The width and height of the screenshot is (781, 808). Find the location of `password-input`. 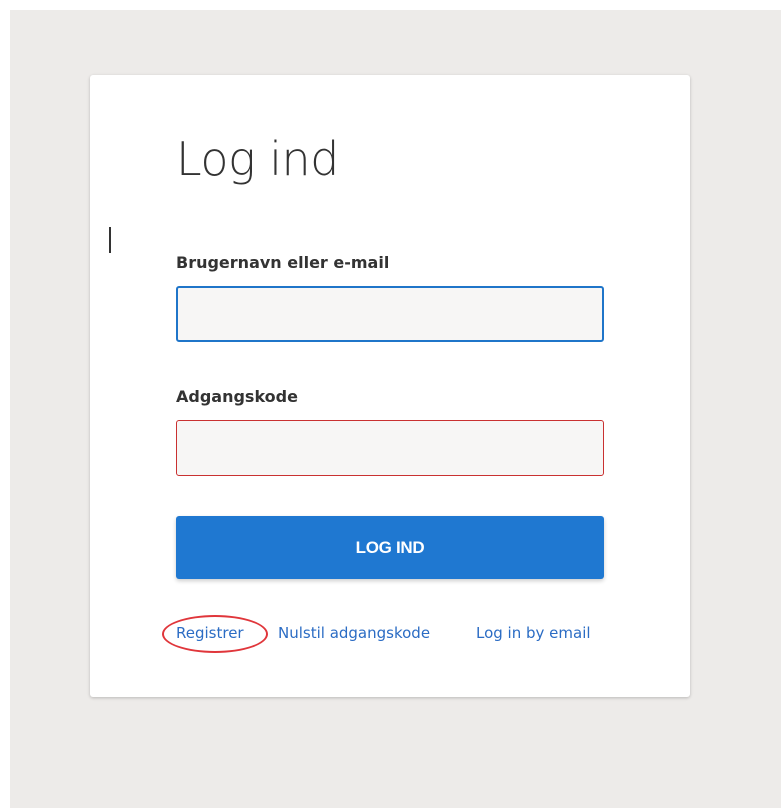

password-input is located at coordinates (390, 448).